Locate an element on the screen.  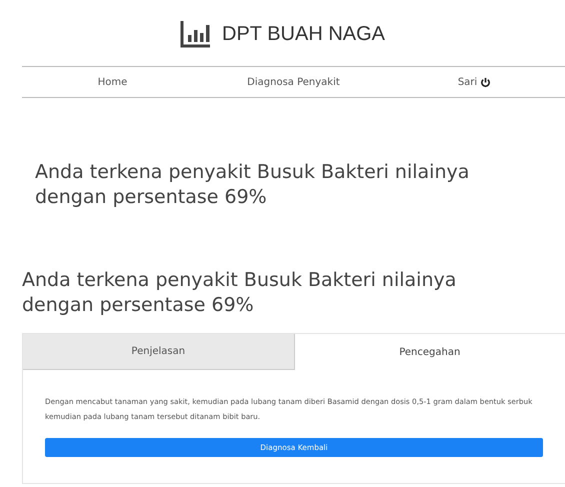
logout-link: Sari is located at coordinates (475, 82).